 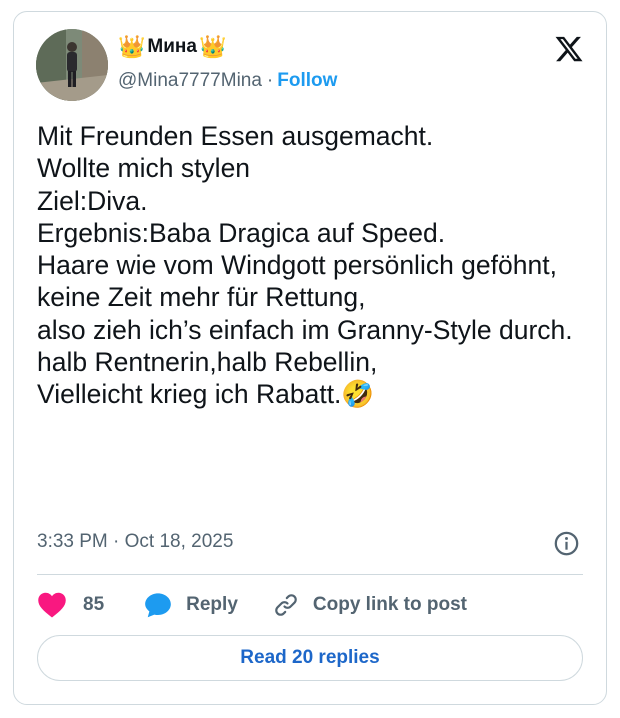 What do you see at coordinates (307, 81) in the screenshot?
I see `follow-link: Follow` at bounding box center [307, 81].